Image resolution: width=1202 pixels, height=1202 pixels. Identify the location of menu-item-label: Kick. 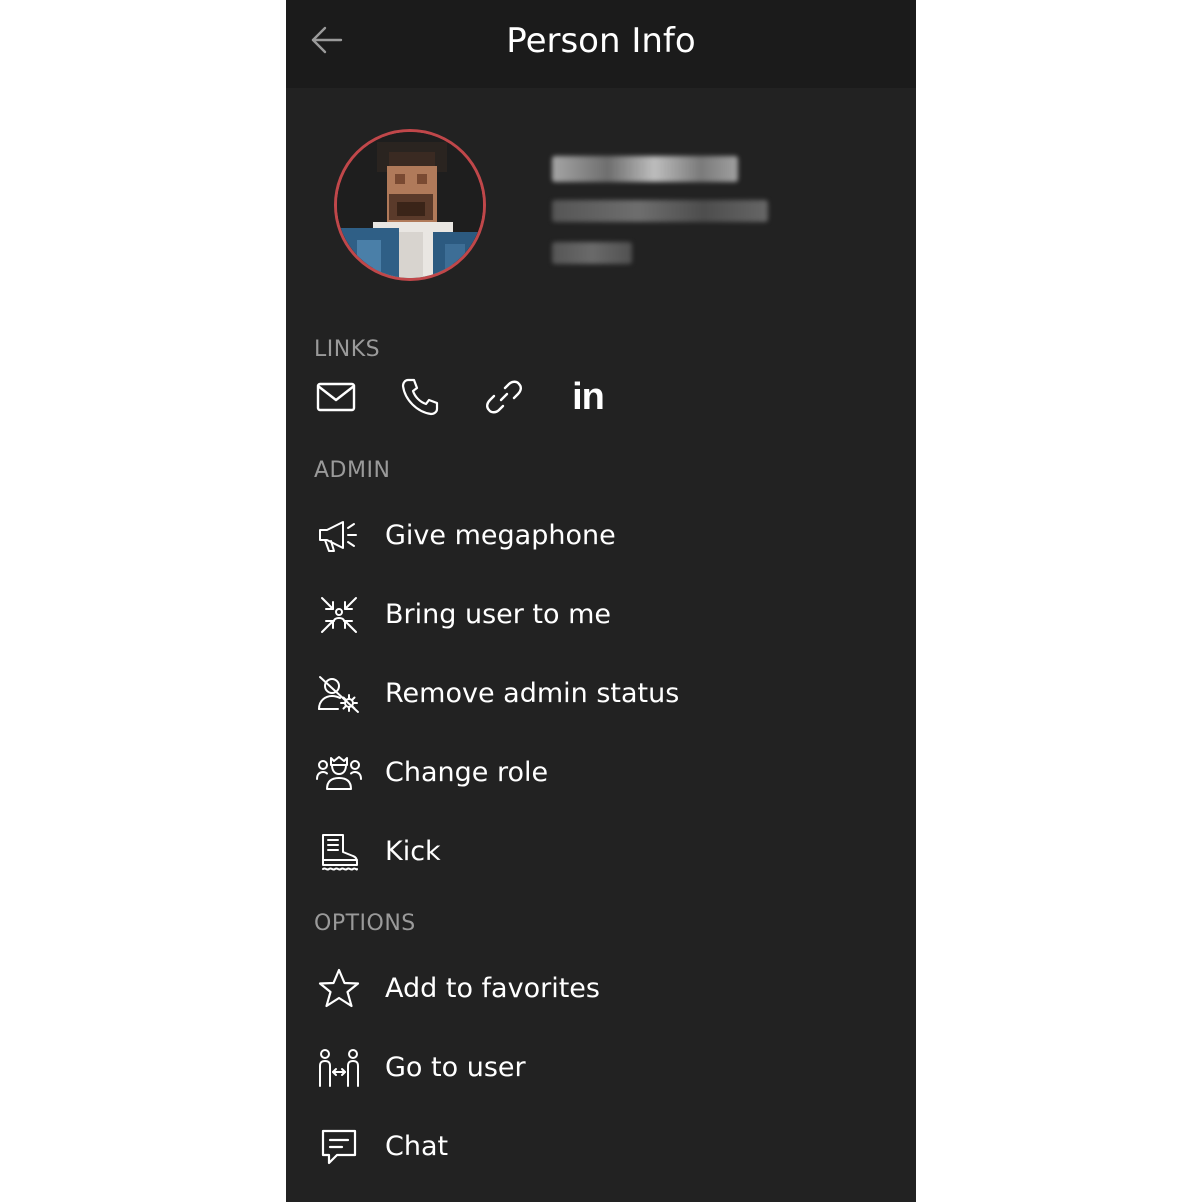
(413, 851).